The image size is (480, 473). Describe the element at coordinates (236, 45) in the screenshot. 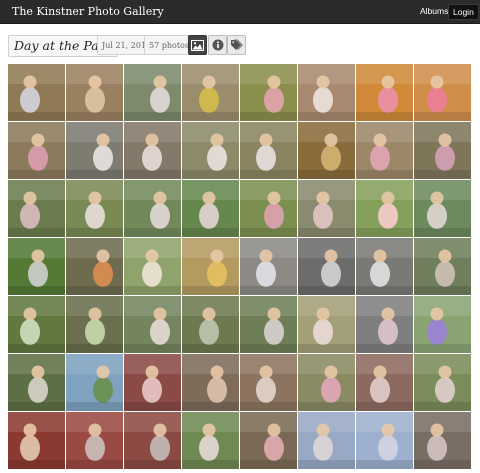

I see `tags-button` at that location.